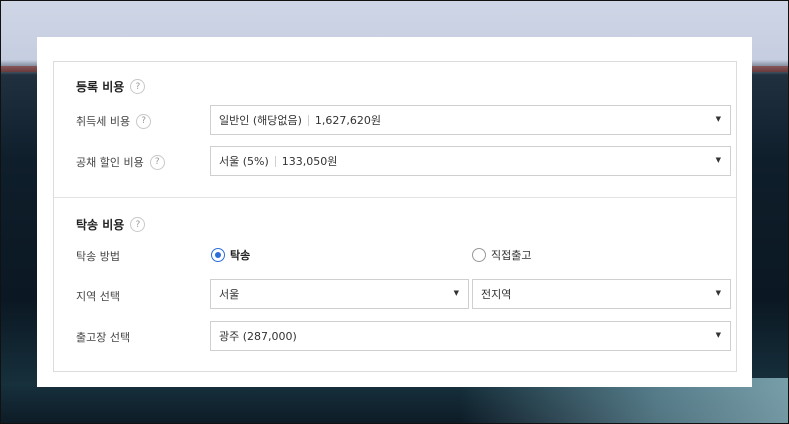  What do you see at coordinates (601, 294) in the screenshot?
I see `region-secondary-select: 전지역 ▼` at bounding box center [601, 294].